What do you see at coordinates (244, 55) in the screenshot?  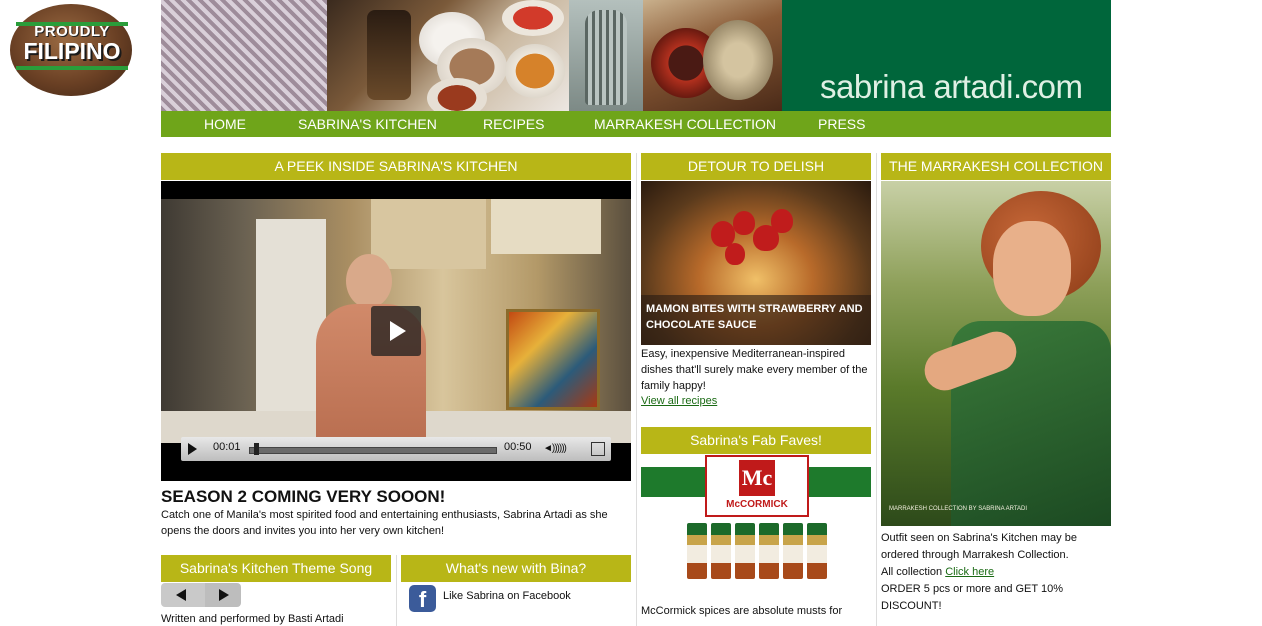 I see `banner-photo-textile` at bounding box center [244, 55].